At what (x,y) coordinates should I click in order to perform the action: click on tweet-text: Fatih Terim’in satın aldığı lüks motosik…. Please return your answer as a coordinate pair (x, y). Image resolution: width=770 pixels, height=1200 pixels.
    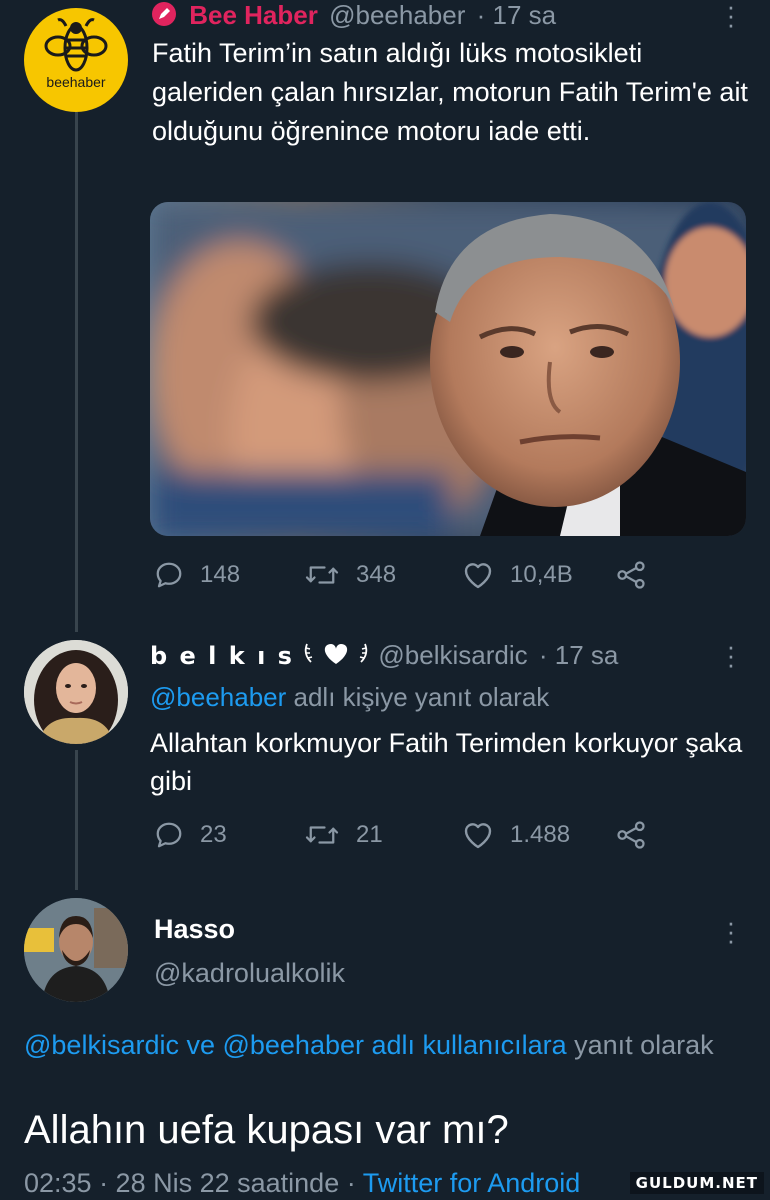
    Looking at the image, I should click on (450, 92).